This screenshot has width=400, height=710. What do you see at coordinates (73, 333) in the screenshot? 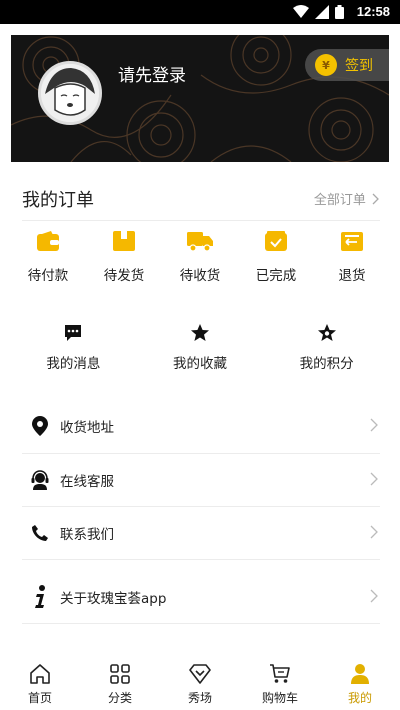
I see `message-icon` at bounding box center [73, 333].